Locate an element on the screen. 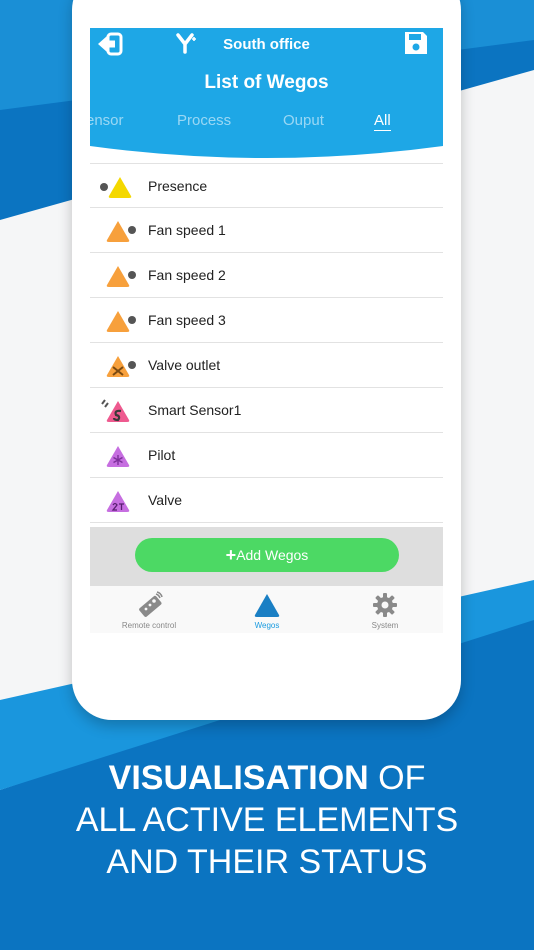 The height and width of the screenshot is (950, 534). promo-line-1: VISUALISATION OF is located at coordinates (267, 778).